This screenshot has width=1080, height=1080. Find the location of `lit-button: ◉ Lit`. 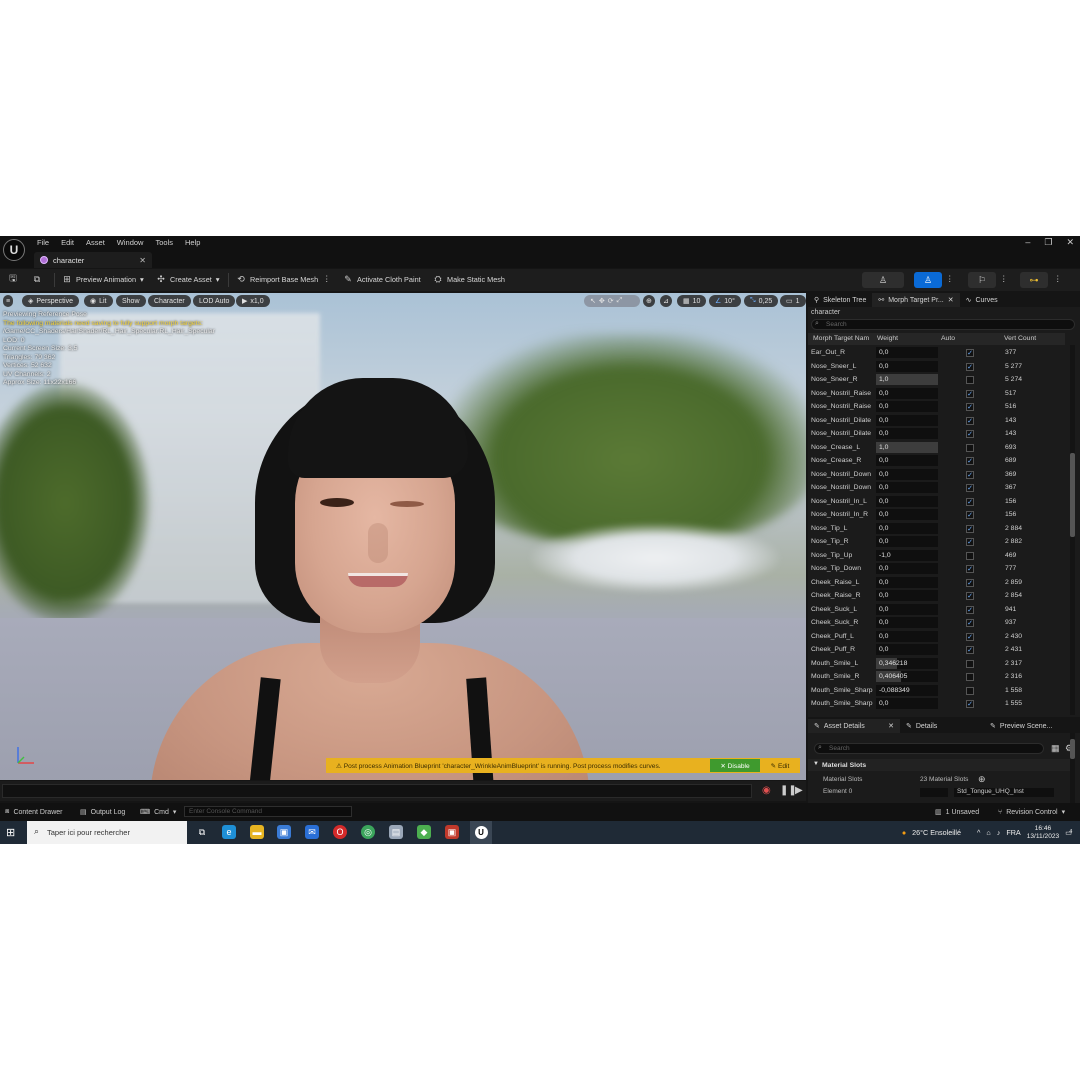

lit-button: ◉ Lit is located at coordinates (98, 301).